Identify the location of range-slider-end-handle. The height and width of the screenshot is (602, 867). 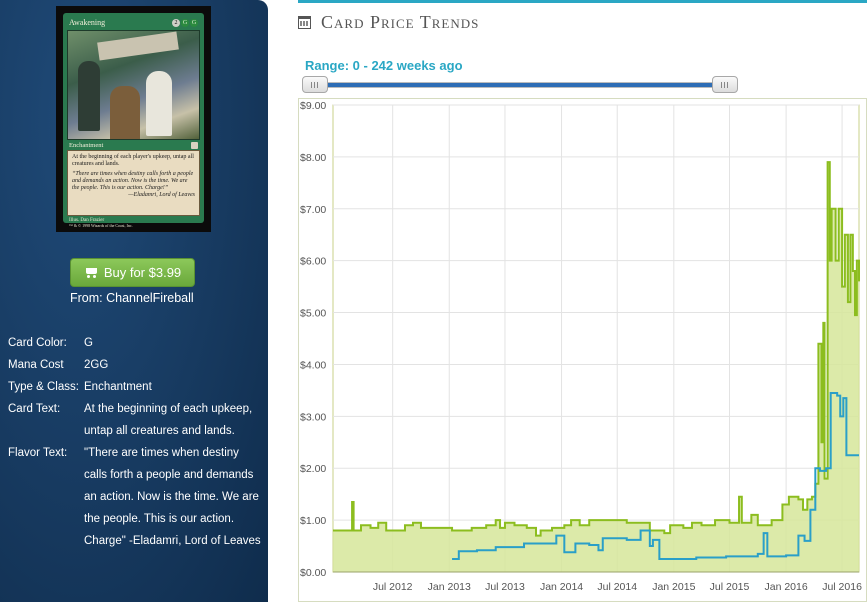
(725, 84).